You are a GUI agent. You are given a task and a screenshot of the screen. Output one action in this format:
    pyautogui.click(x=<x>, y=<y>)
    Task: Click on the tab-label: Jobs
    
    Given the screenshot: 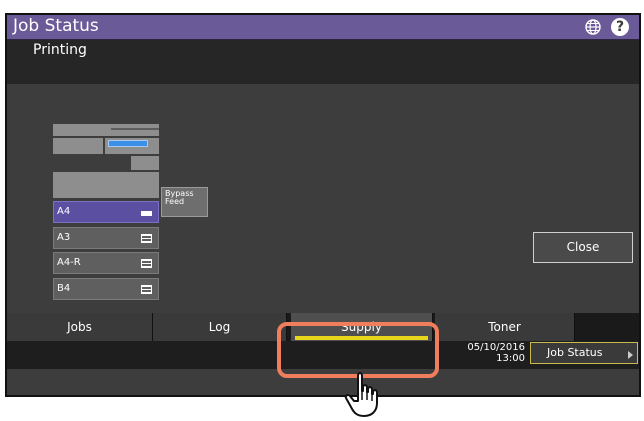 What is the action you would take?
    pyautogui.click(x=79, y=327)
    